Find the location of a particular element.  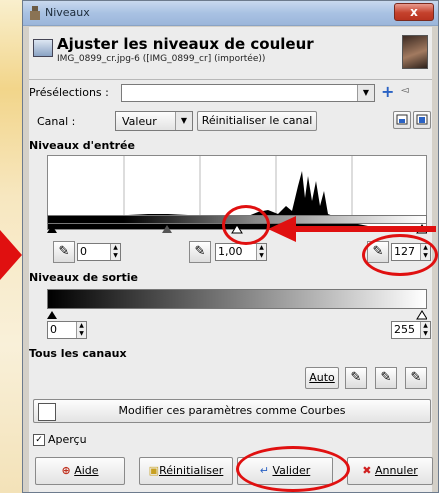

channel-combo: Valeur ▼ is located at coordinates (154, 121).